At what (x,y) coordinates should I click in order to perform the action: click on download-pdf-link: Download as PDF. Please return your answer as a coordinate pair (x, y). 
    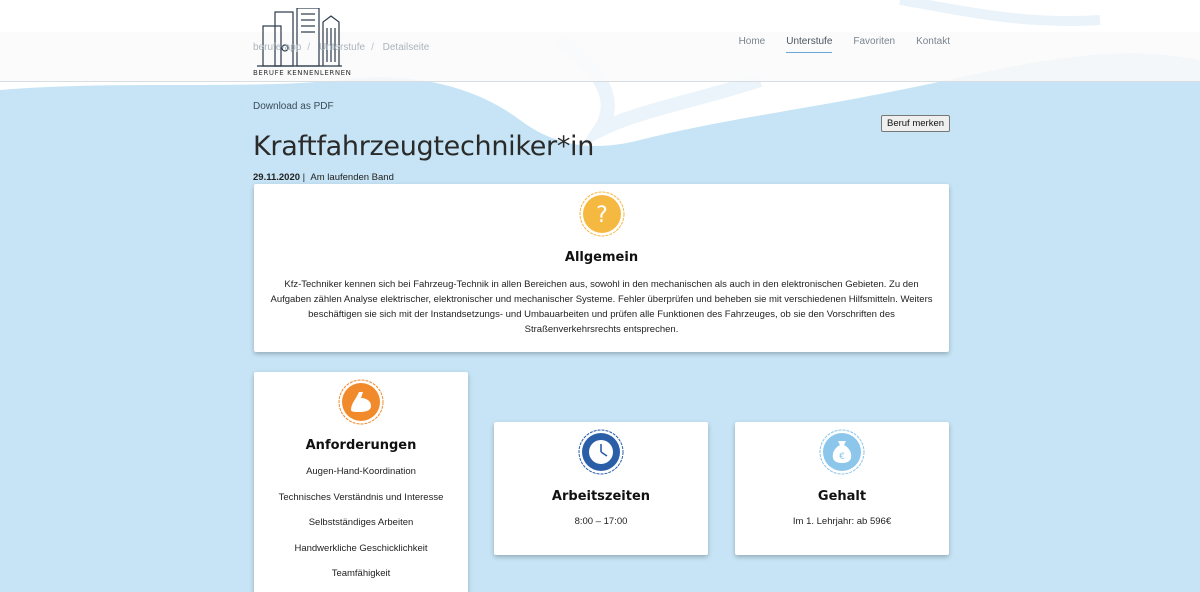
    Looking at the image, I should click on (293, 106).